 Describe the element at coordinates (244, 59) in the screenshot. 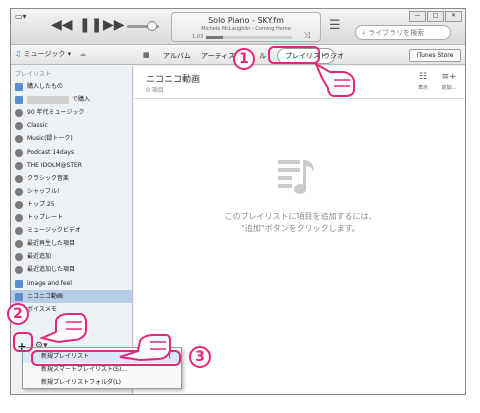

I see `callout-1: 1` at that location.